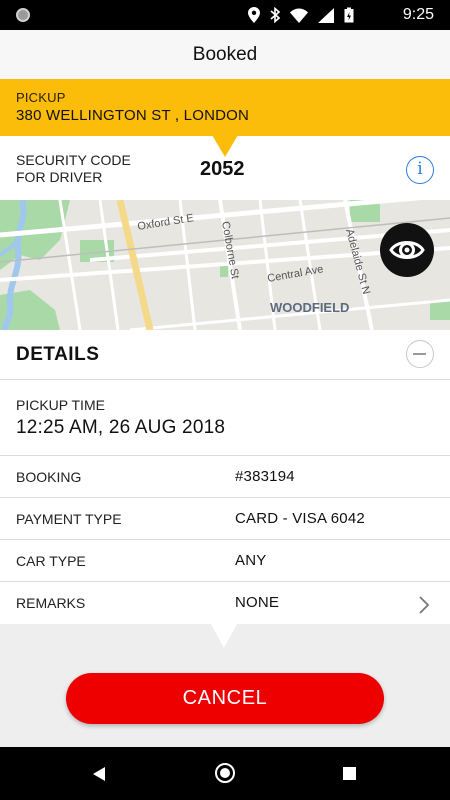 Image resolution: width=450 pixels, height=800 pixels. I want to click on app-header: Booked, so click(225, 54).